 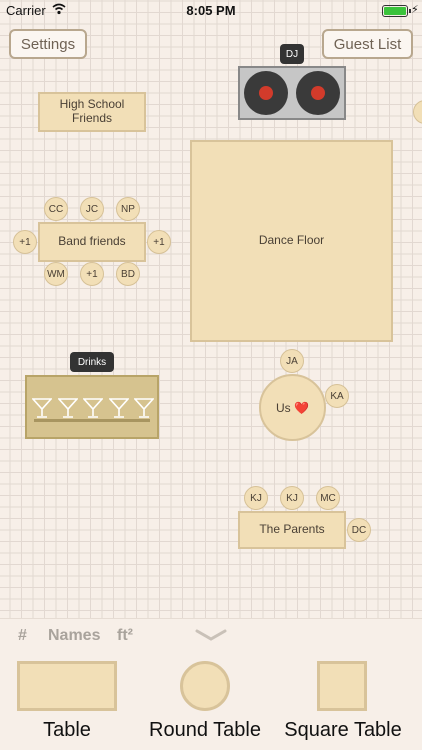 What do you see at coordinates (92, 362) in the screenshot?
I see `drinks-label: Drinks` at bounding box center [92, 362].